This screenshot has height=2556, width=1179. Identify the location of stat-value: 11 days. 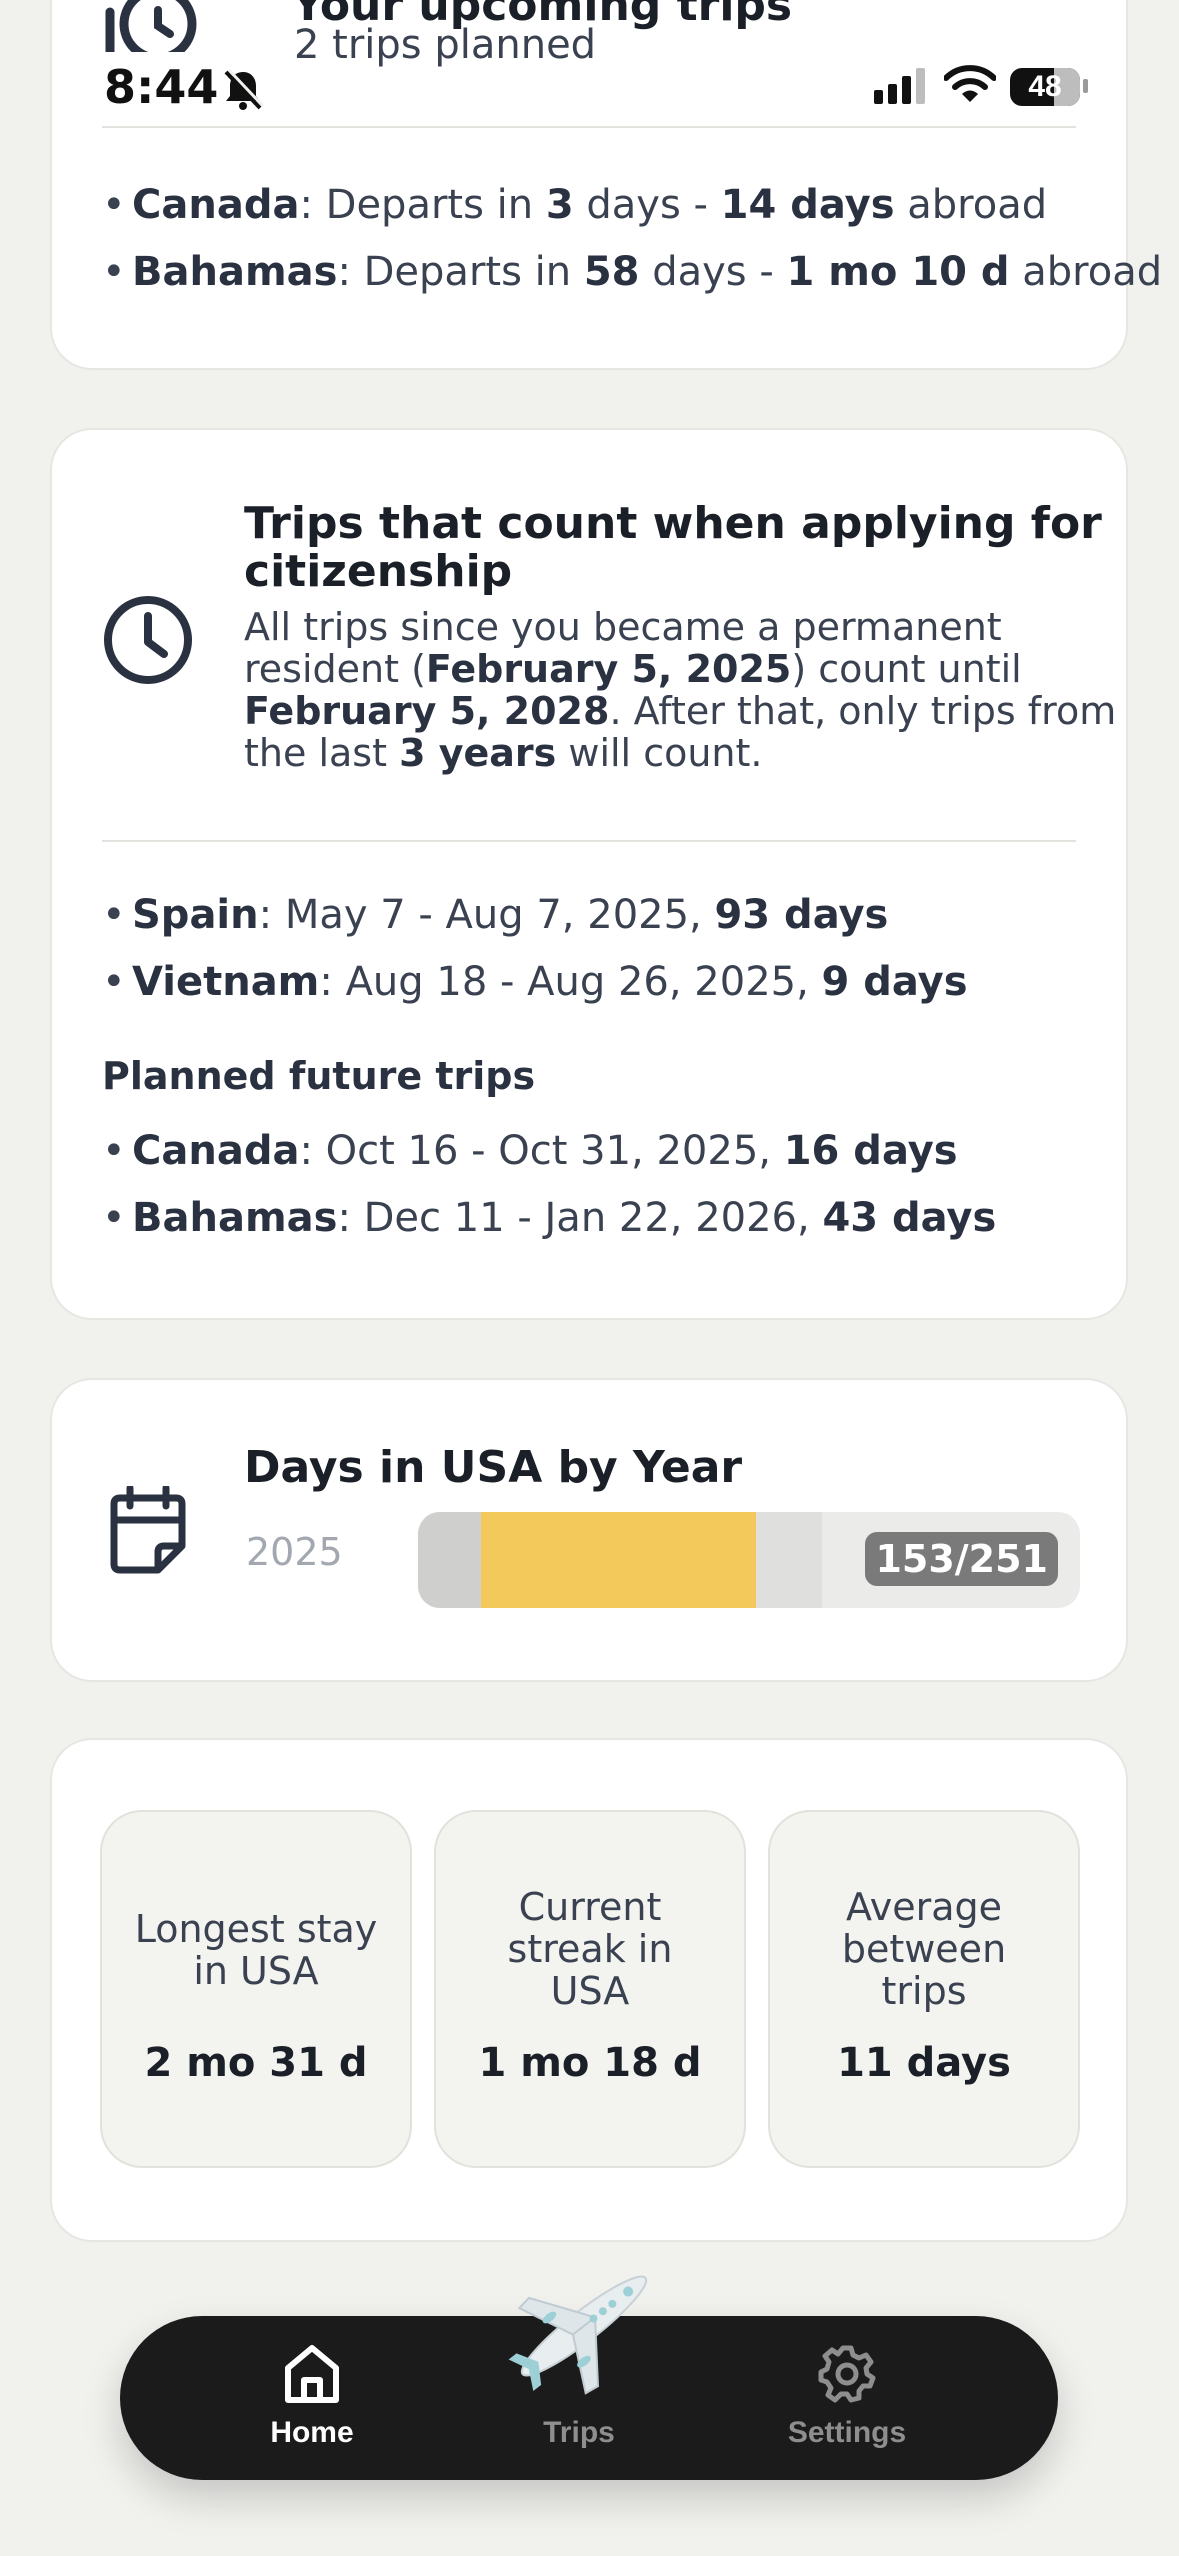
(924, 2063).